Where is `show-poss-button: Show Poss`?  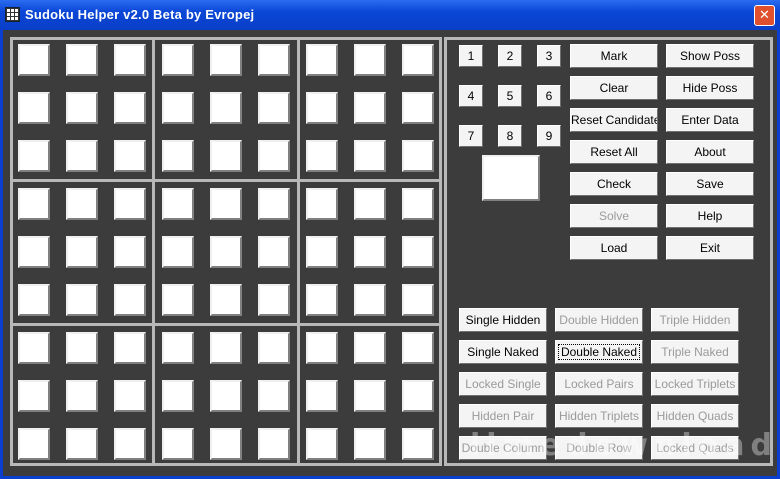
show-poss-button: Show Poss is located at coordinates (710, 56).